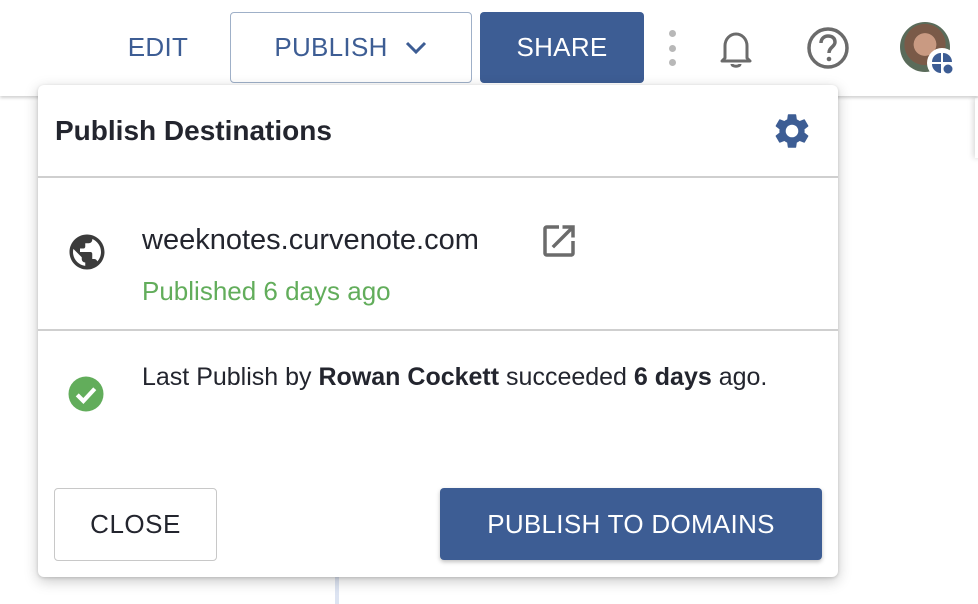 Image resolution: width=978 pixels, height=604 pixels. Describe the element at coordinates (828, 48) in the screenshot. I see `help-icon` at that location.